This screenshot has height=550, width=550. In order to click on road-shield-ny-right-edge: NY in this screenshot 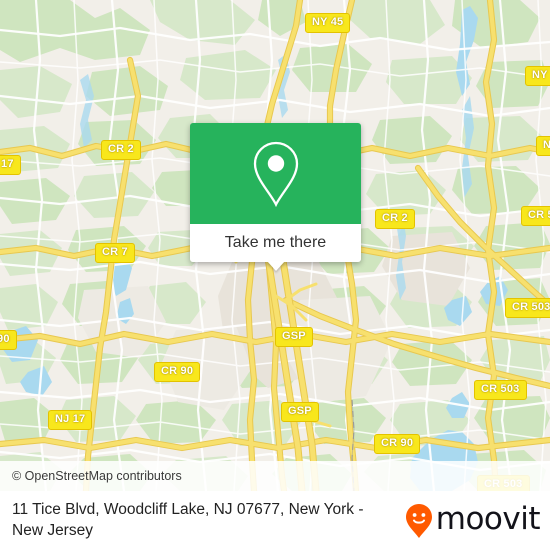, I will do `click(537, 76)`.